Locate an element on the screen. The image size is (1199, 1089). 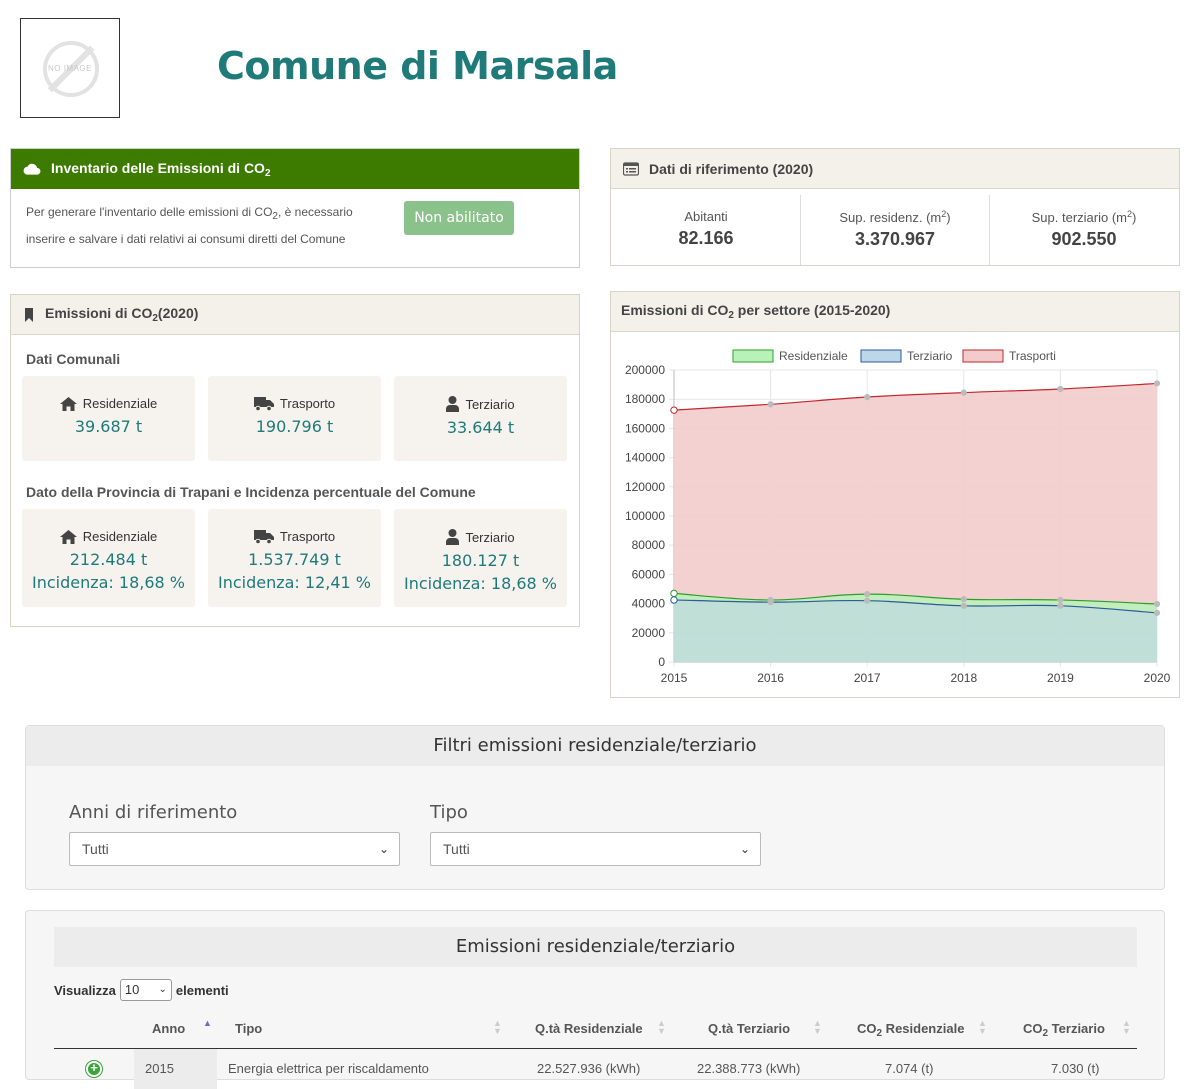
inventario-title: Inventario delle Emissioni di CO2 is located at coordinates (161, 169).